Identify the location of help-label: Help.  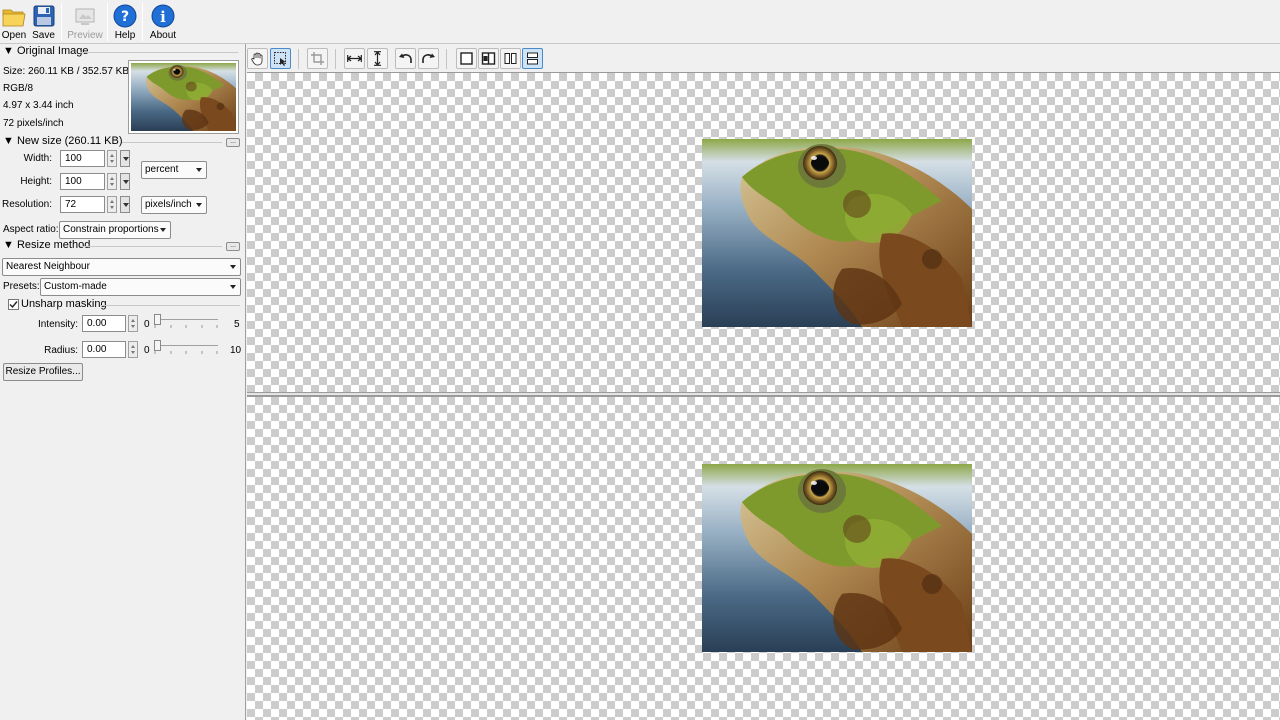
(125, 35).